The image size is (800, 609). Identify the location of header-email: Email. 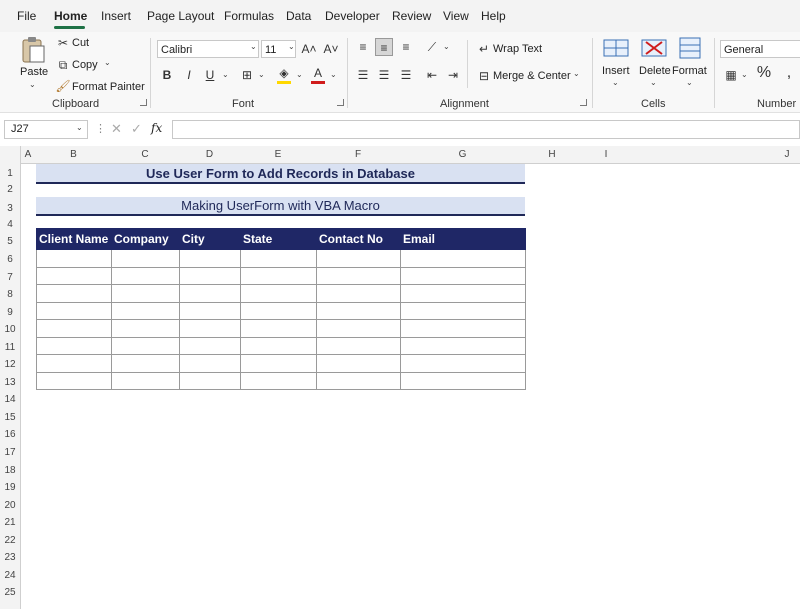
(463, 239).